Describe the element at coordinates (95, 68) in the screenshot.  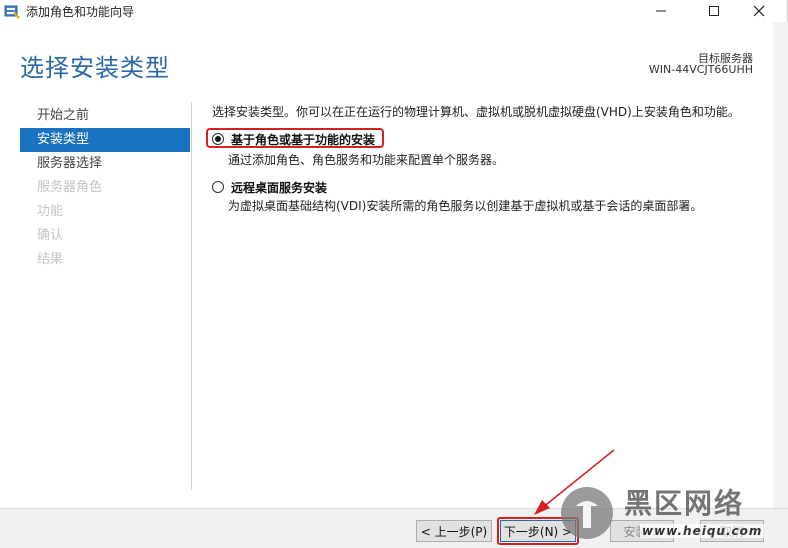
I see `page-title: 选择安装类型` at that location.